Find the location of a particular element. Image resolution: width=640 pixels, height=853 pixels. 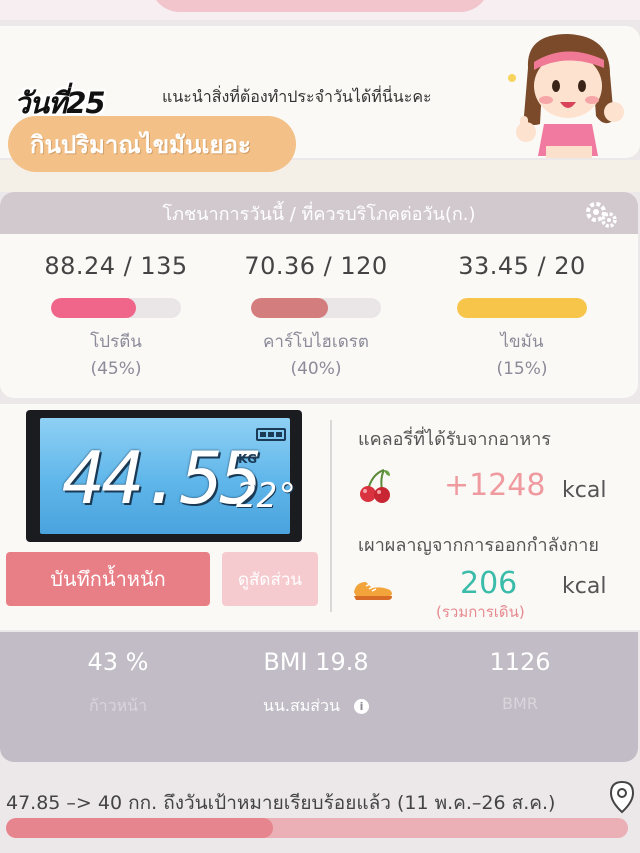

macro-carbs: 70.36 / 120 คาร์โบไฮเดรต (40%) is located at coordinates (316, 315).